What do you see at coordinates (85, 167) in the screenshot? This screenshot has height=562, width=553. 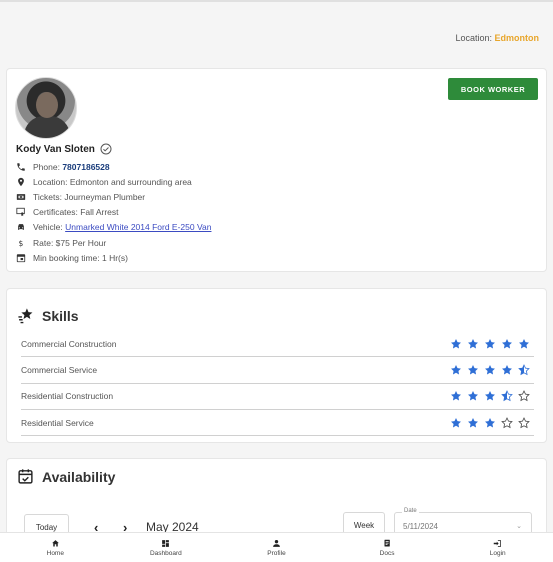 I see `phone-value: 7807186528` at bounding box center [85, 167].